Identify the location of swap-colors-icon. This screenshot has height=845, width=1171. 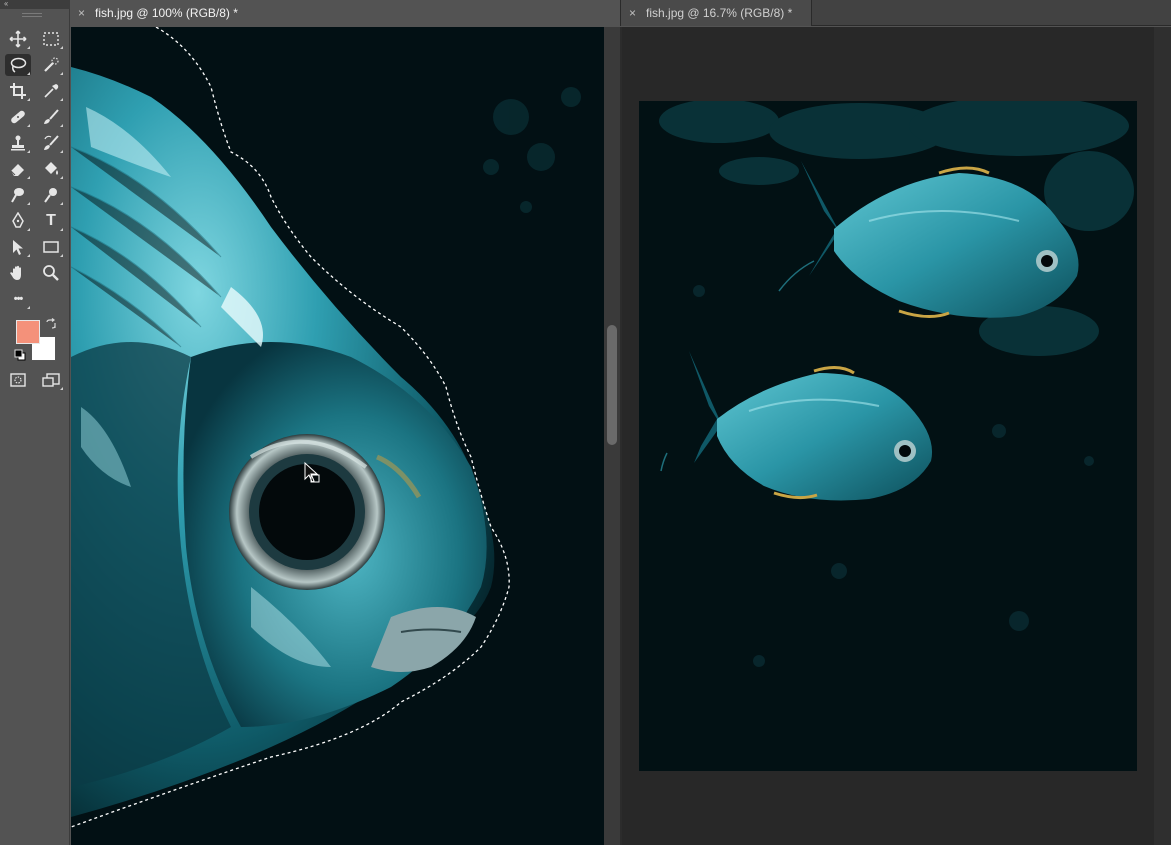
(51, 324).